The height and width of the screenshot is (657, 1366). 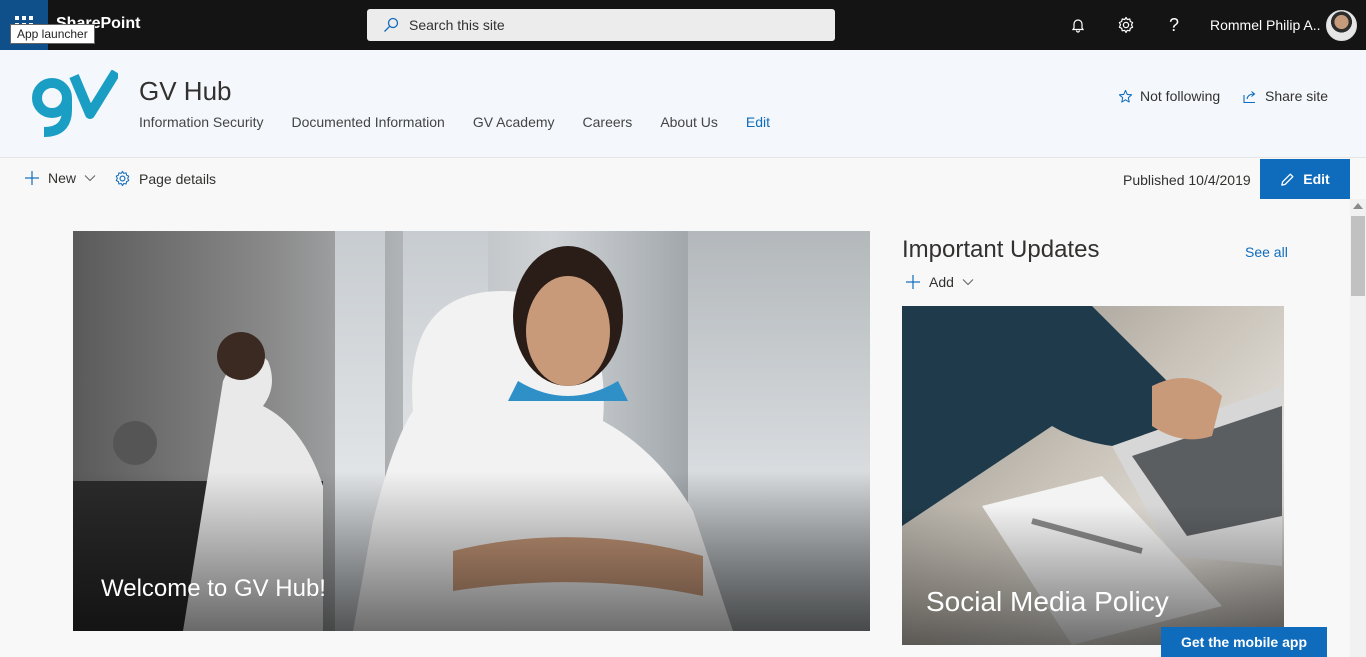 I want to click on edit-page-button: Edit, so click(x=1305, y=179).